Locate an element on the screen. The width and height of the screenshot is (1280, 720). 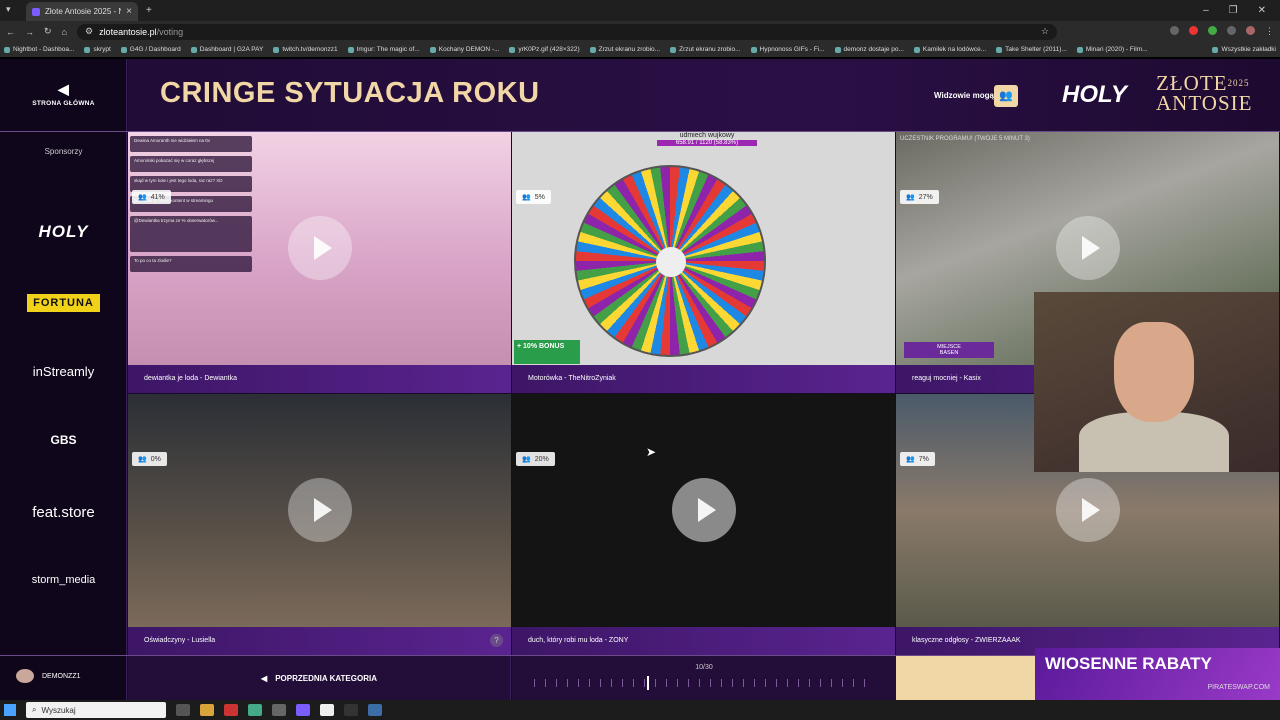
progress-ticks is located at coordinates (704, 683).